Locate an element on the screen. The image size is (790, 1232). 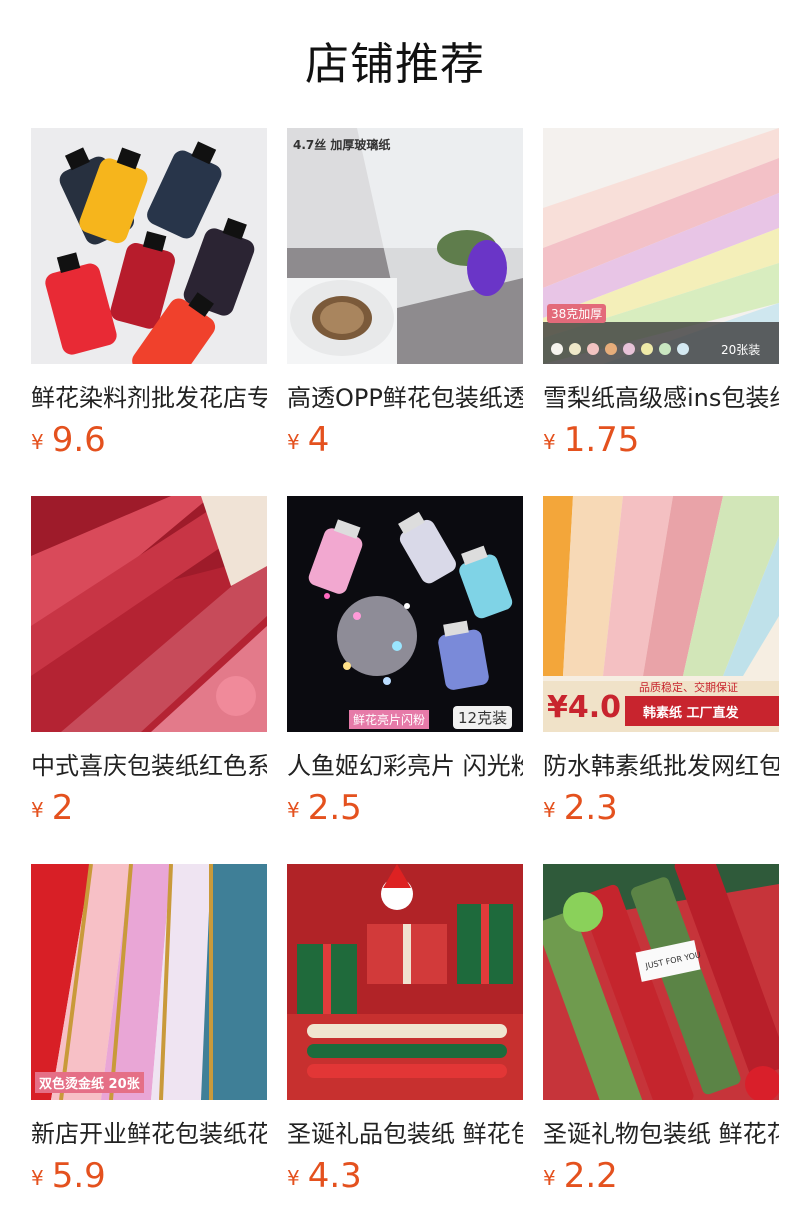
product-name: 雪梨纸高级感ins包装纸 is located at coordinates (661, 395).